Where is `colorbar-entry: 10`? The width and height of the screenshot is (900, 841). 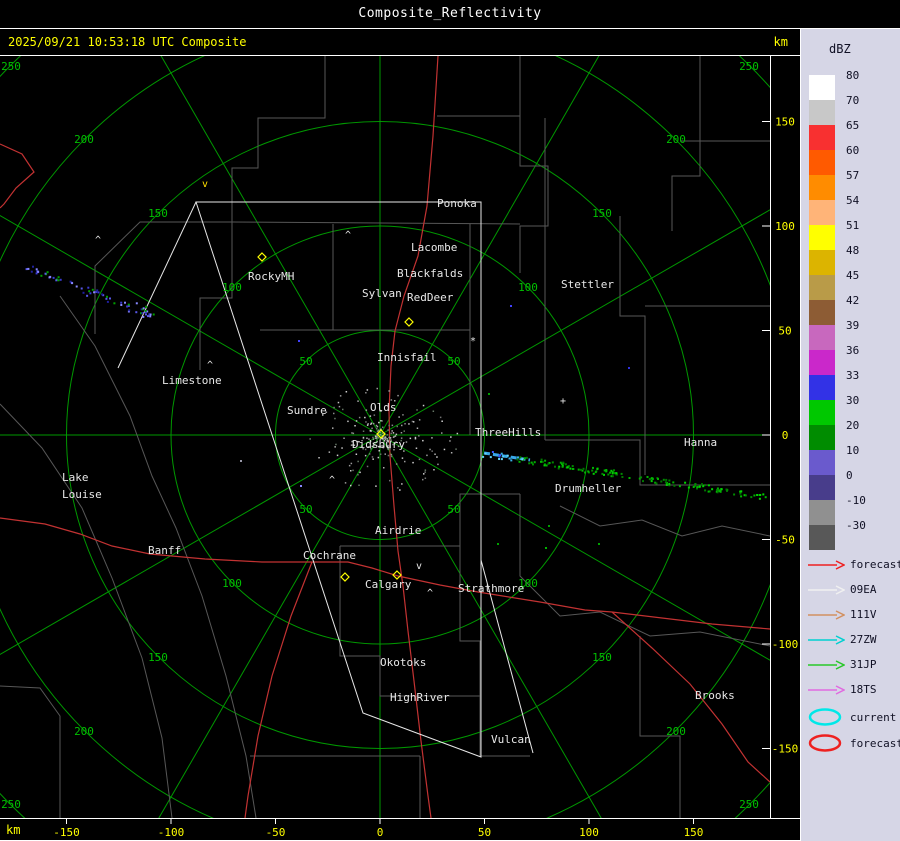 colorbar-entry: 10 is located at coordinates (854, 459).